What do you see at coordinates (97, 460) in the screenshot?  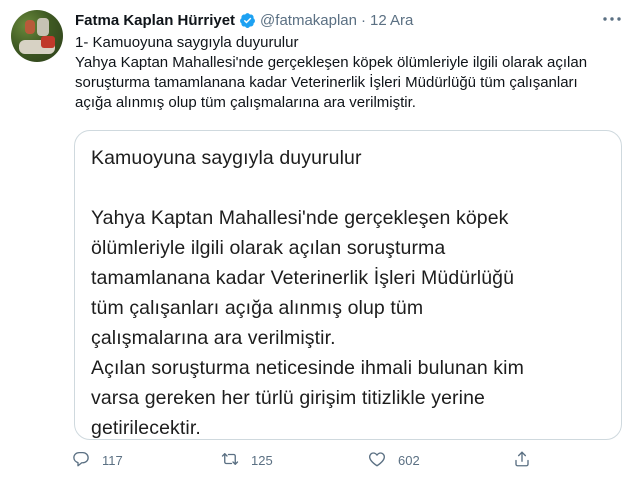 I see `reply-button: 117` at bounding box center [97, 460].